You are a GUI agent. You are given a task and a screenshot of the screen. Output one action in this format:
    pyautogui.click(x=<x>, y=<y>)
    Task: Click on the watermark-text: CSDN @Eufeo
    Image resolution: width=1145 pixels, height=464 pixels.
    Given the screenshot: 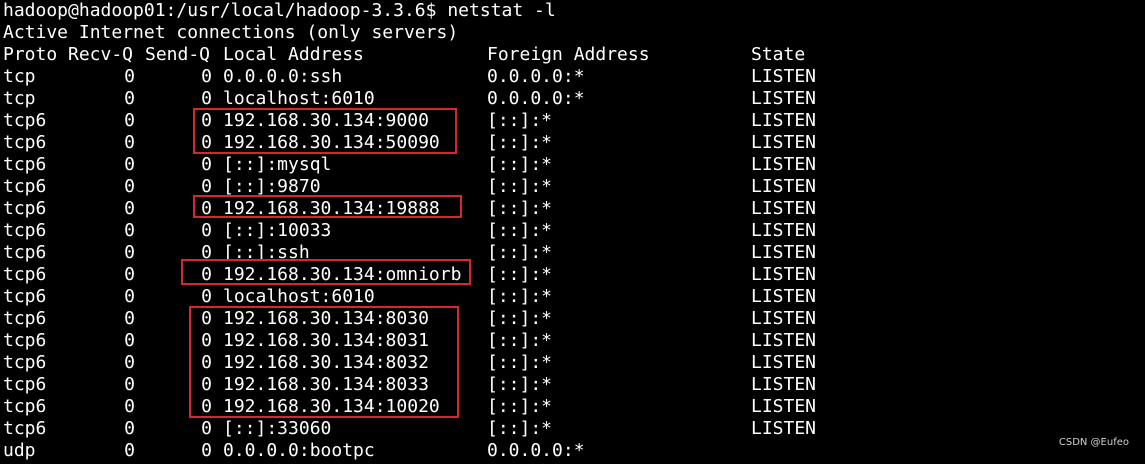 What is the action you would take?
    pyautogui.click(x=1093, y=442)
    